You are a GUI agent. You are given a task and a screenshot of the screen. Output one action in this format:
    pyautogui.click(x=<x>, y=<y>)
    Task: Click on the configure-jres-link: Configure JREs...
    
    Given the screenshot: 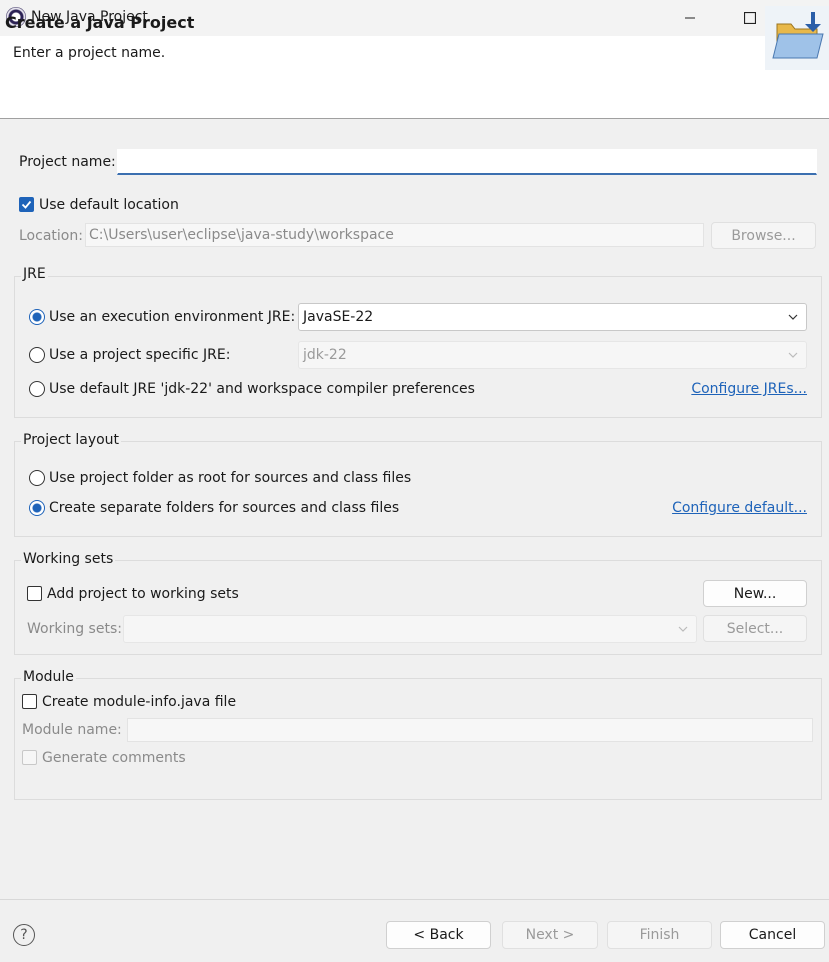 What is the action you would take?
    pyautogui.click(x=749, y=389)
    